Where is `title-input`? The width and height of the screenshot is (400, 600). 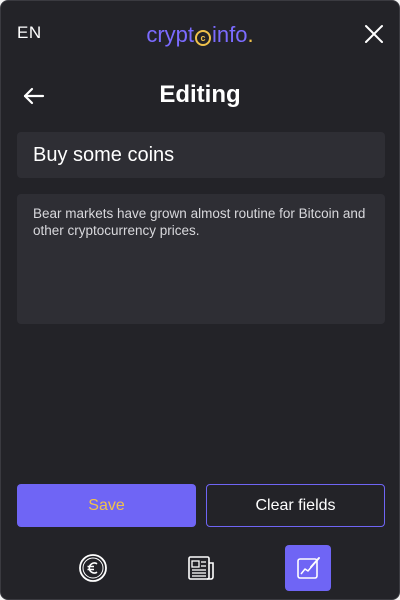 title-input is located at coordinates (201, 155).